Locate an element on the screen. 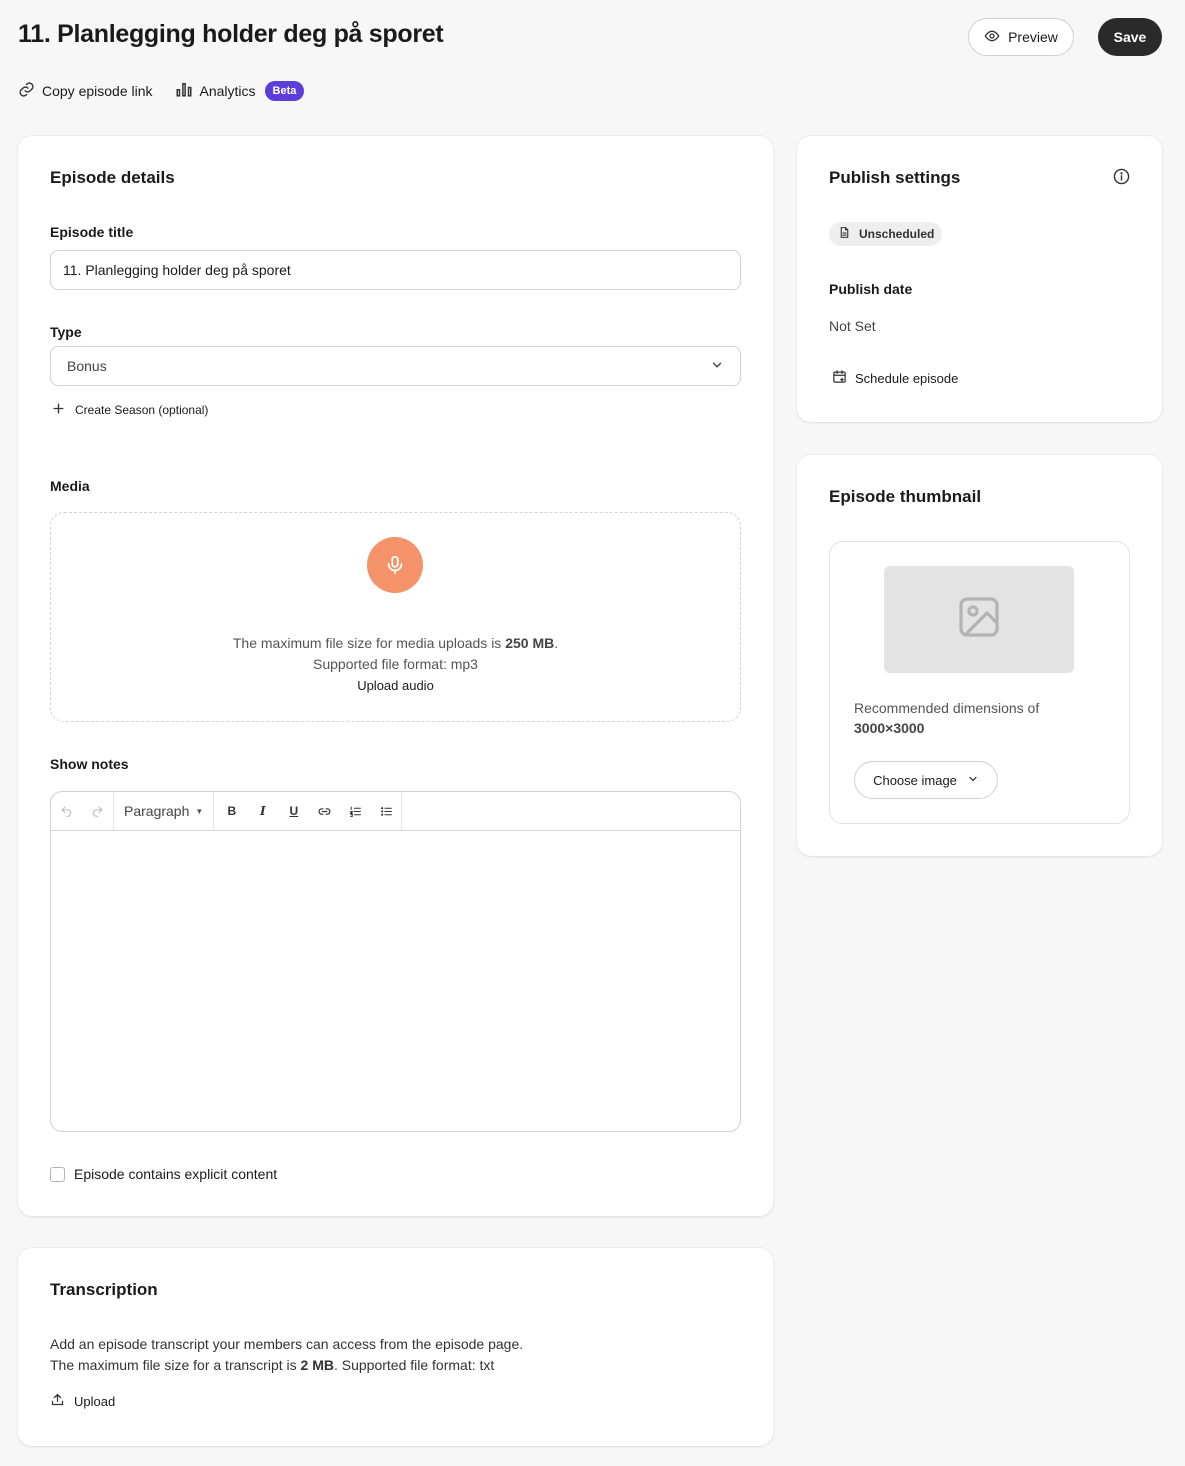  italic-icon: I is located at coordinates (262, 811).